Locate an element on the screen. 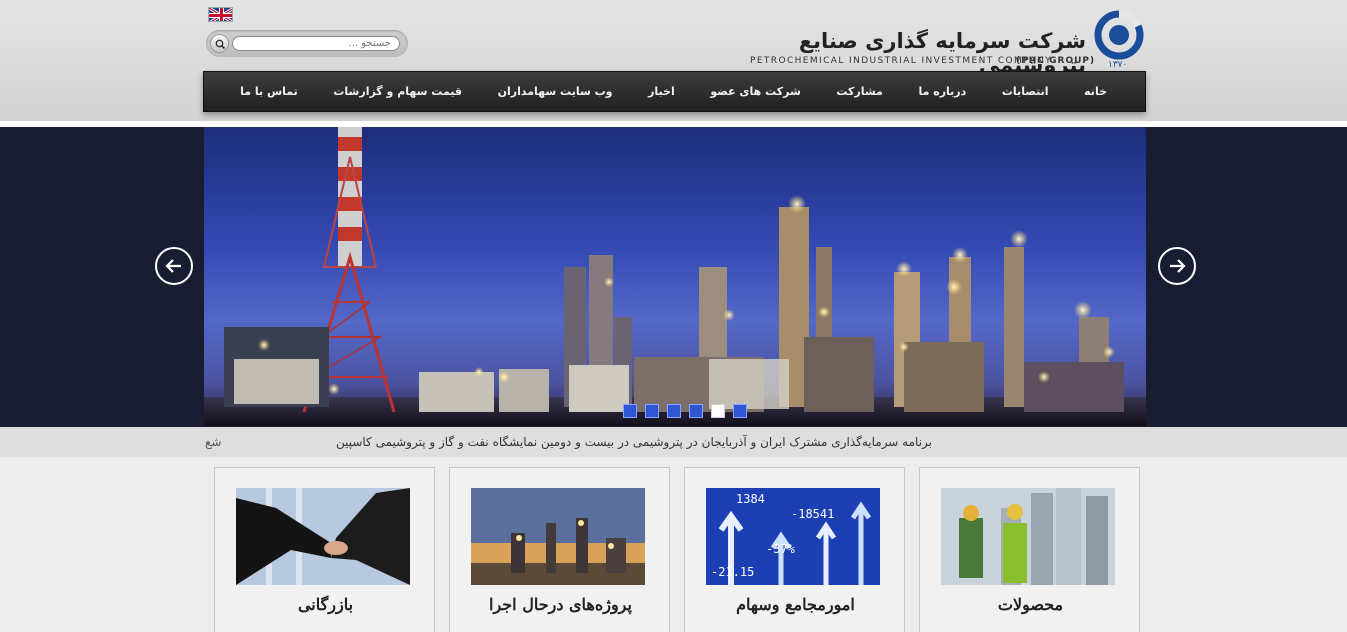 This screenshot has height=632, width=1347. nav-item-about: درباره ما is located at coordinates (942, 91).